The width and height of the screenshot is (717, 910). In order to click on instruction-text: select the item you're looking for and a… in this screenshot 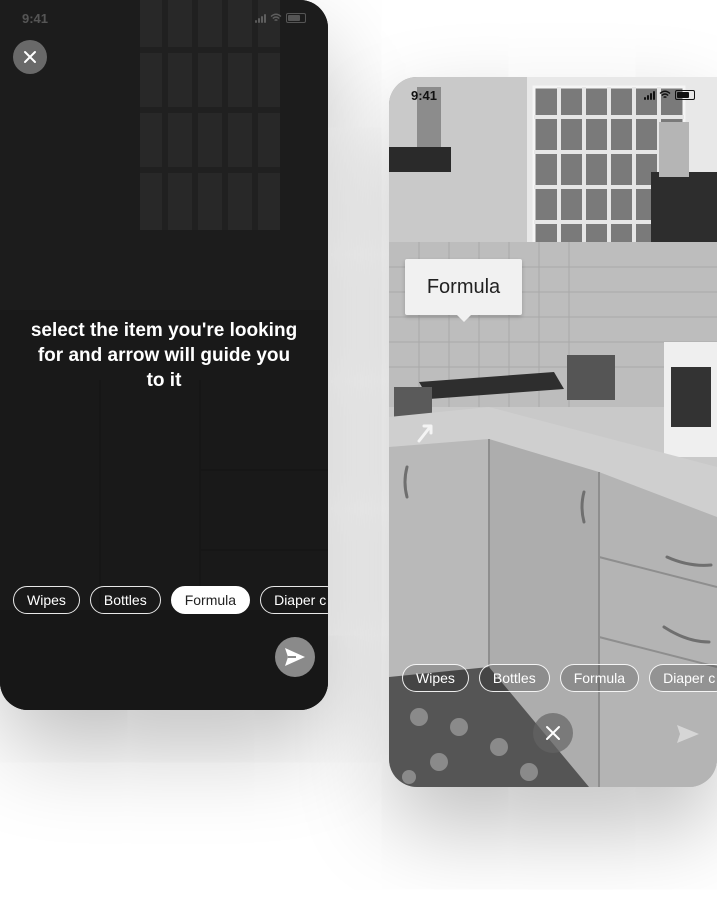, I will do `click(164, 355)`.